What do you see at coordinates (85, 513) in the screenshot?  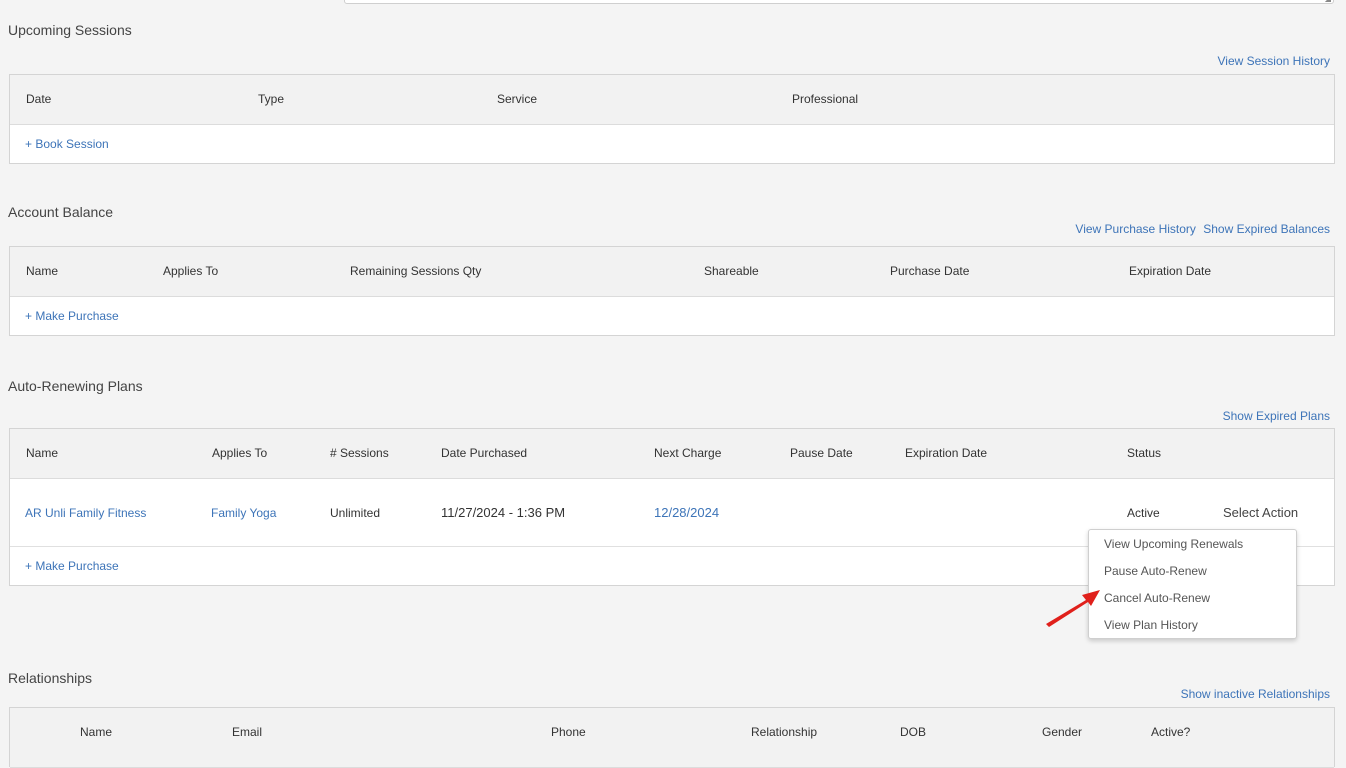 I see `plan-name-link: AR Unli Family Fitness` at bounding box center [85, 513].